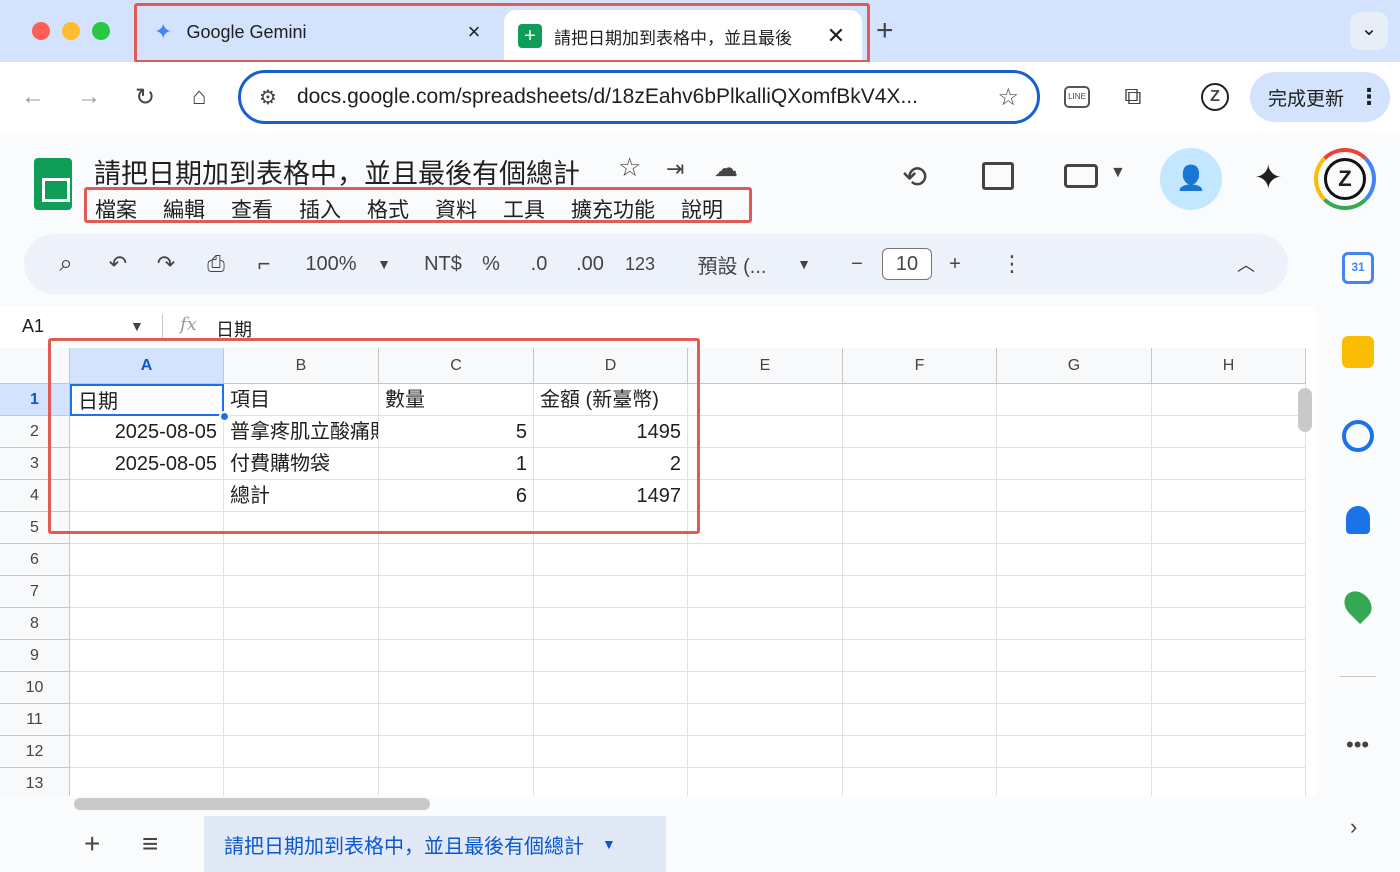 This screenshot has width=1400, height=872. Describe the element at coordinates (320, 32) in the screenshot. I see `tab-google-gemini: ✦ Google Gemini ×` at that location.